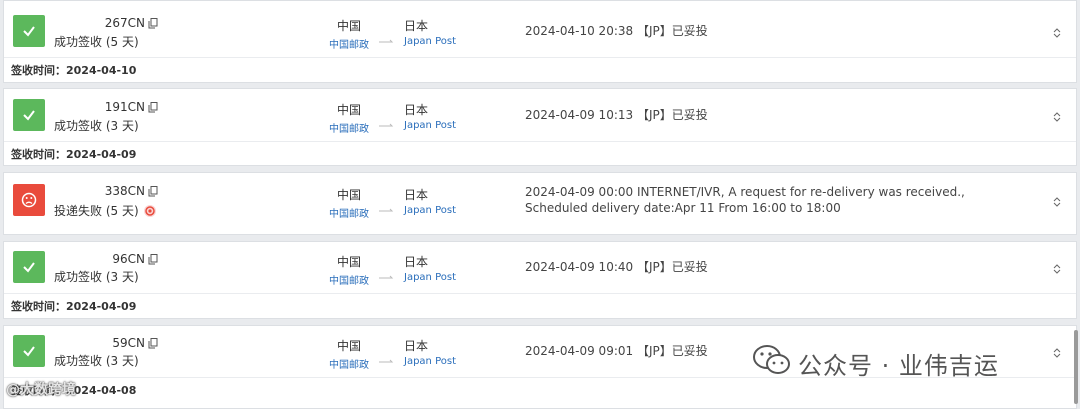  I want to click on tracking-number: 267CN, so click(106, 24).